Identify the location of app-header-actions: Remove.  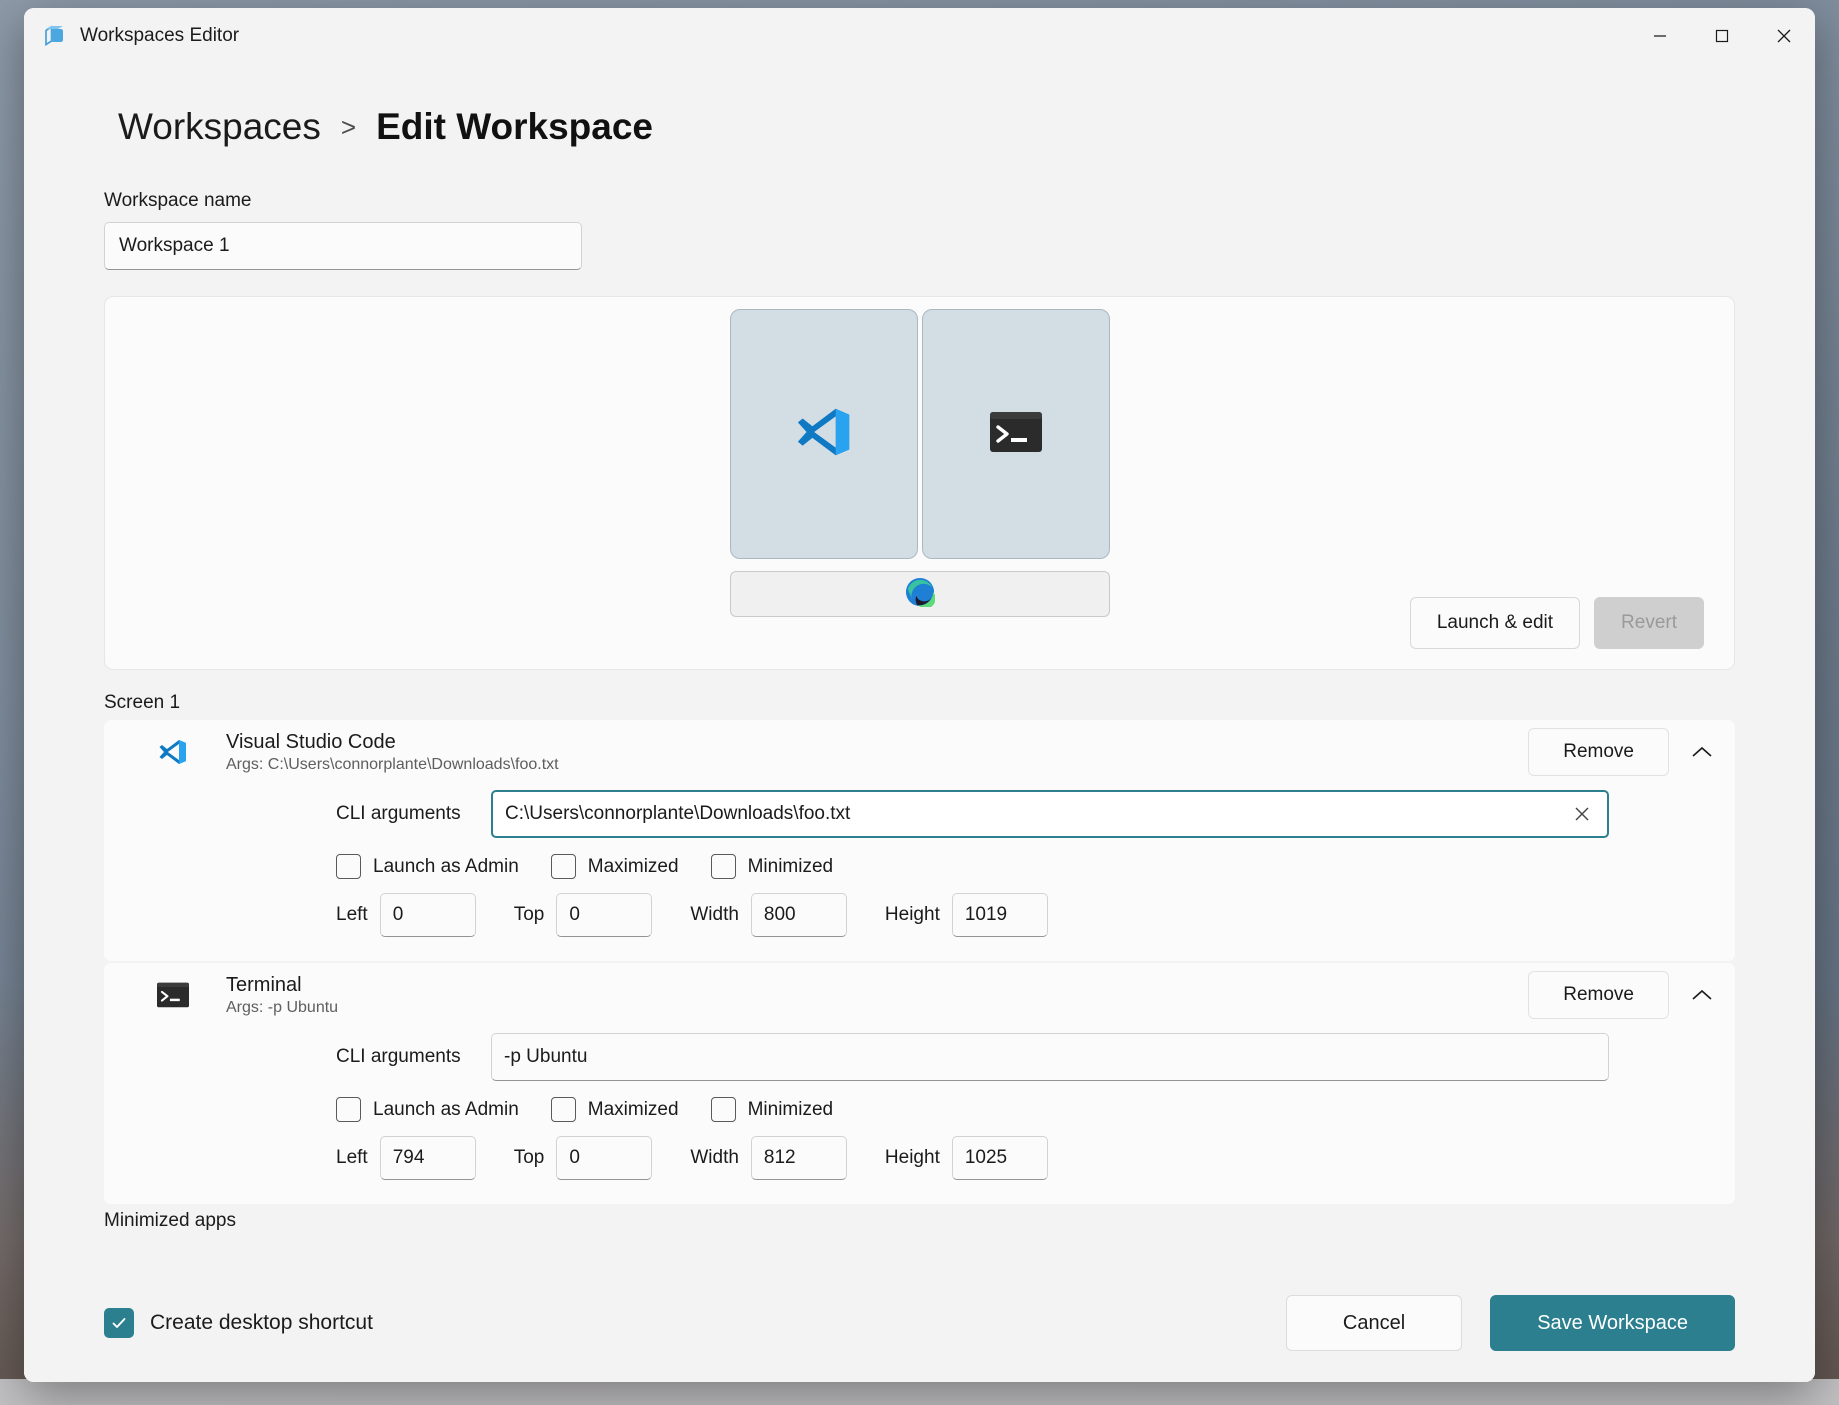
(1631, 995).